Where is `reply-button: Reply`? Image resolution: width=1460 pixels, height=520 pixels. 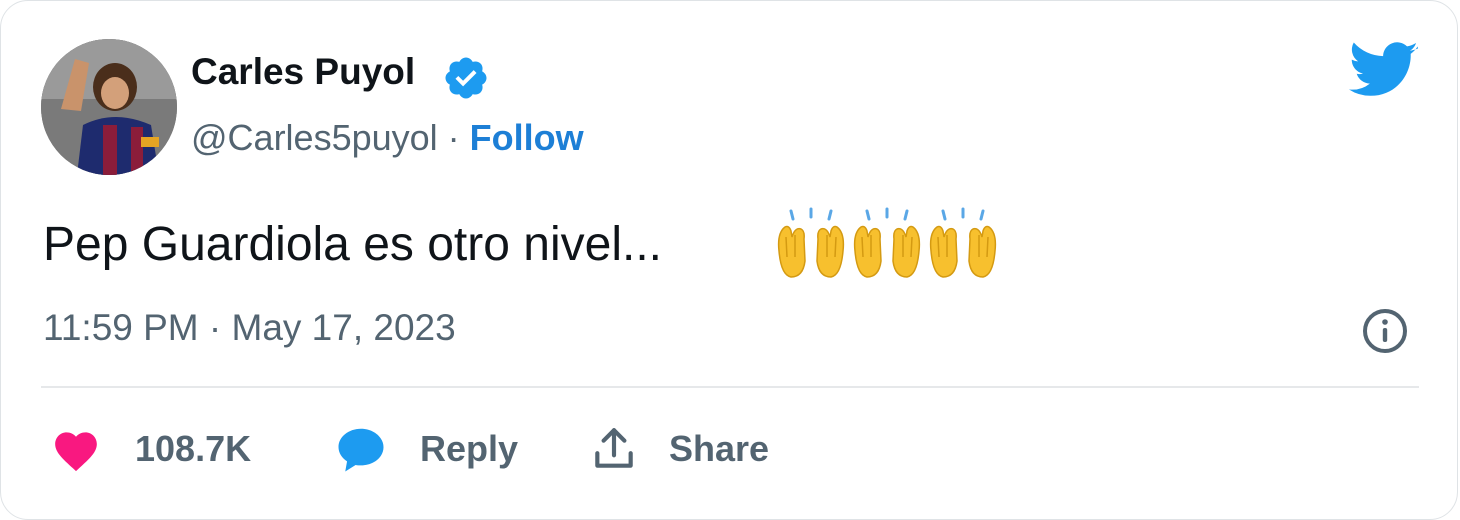
reply-button: Reply is located at coordinates (426, 449).